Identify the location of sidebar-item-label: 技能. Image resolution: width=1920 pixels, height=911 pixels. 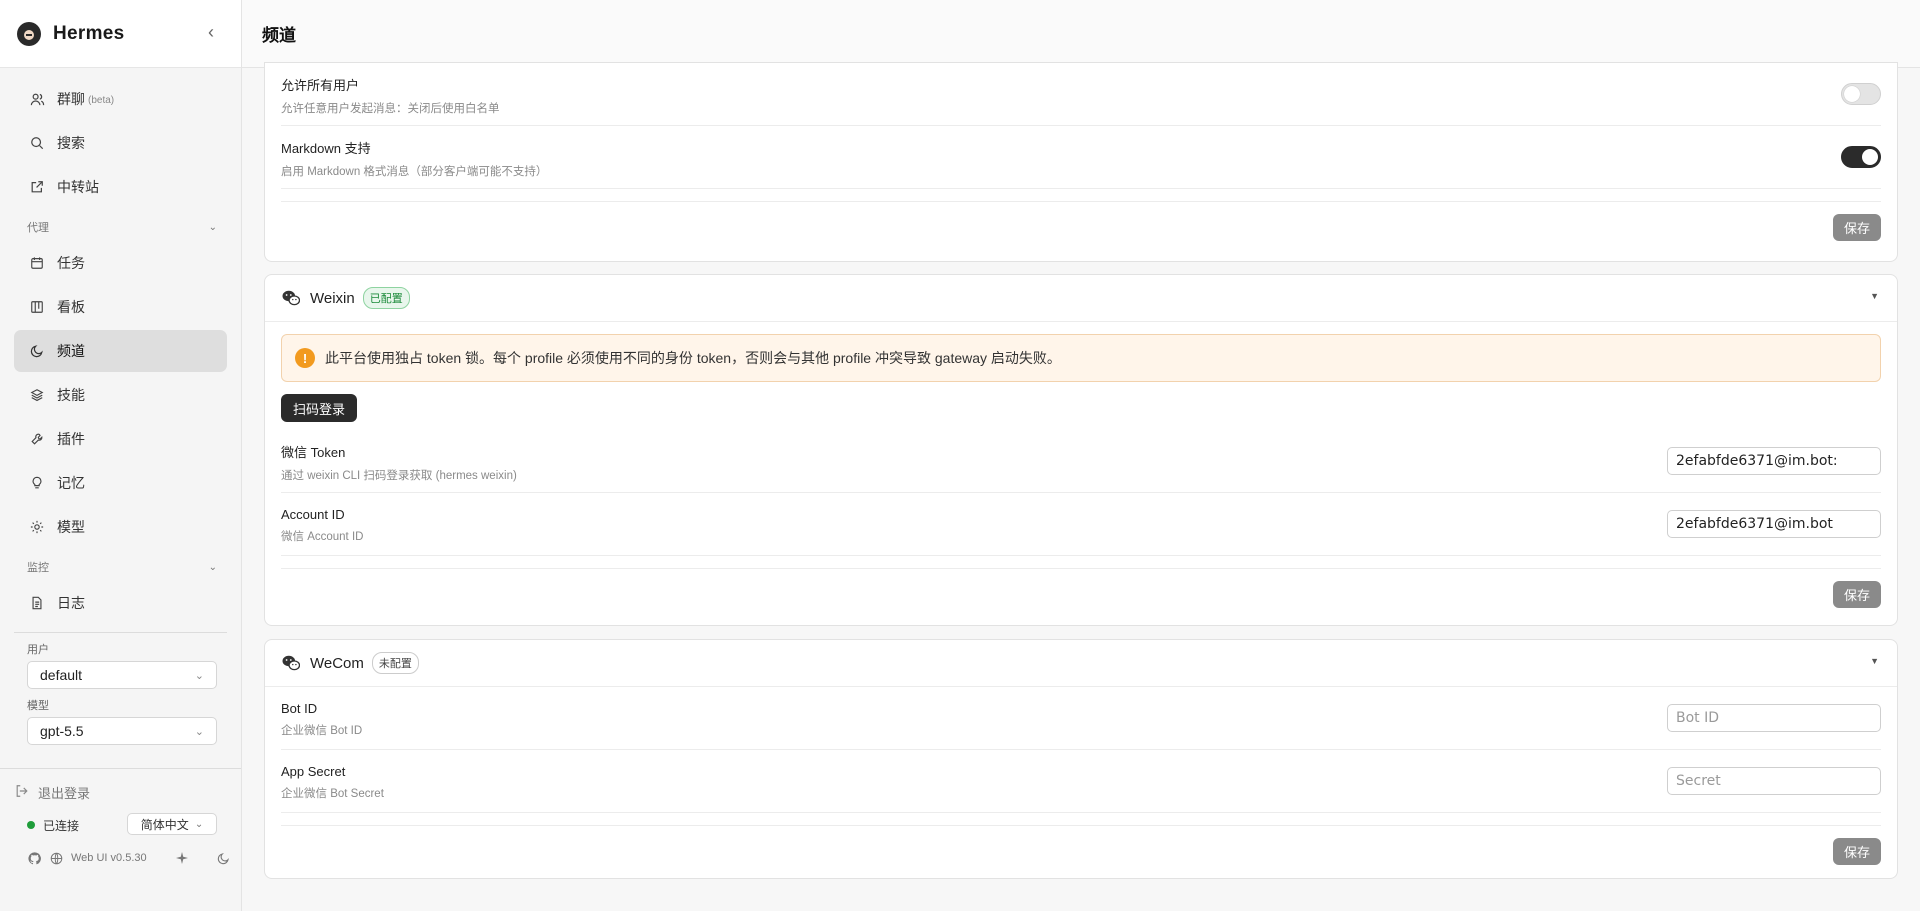
(71, 395).